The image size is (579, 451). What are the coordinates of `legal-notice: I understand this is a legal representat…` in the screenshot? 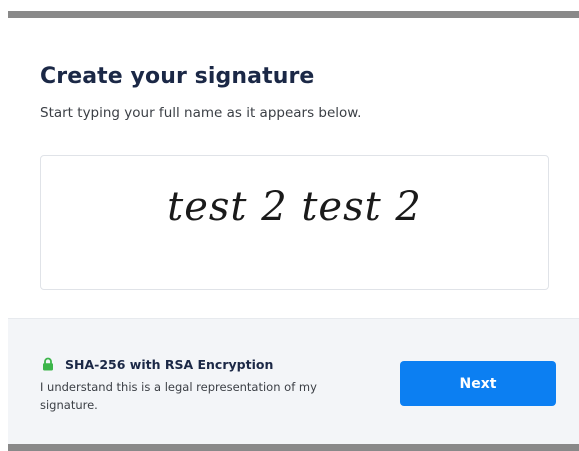 It's located at (178, 396).